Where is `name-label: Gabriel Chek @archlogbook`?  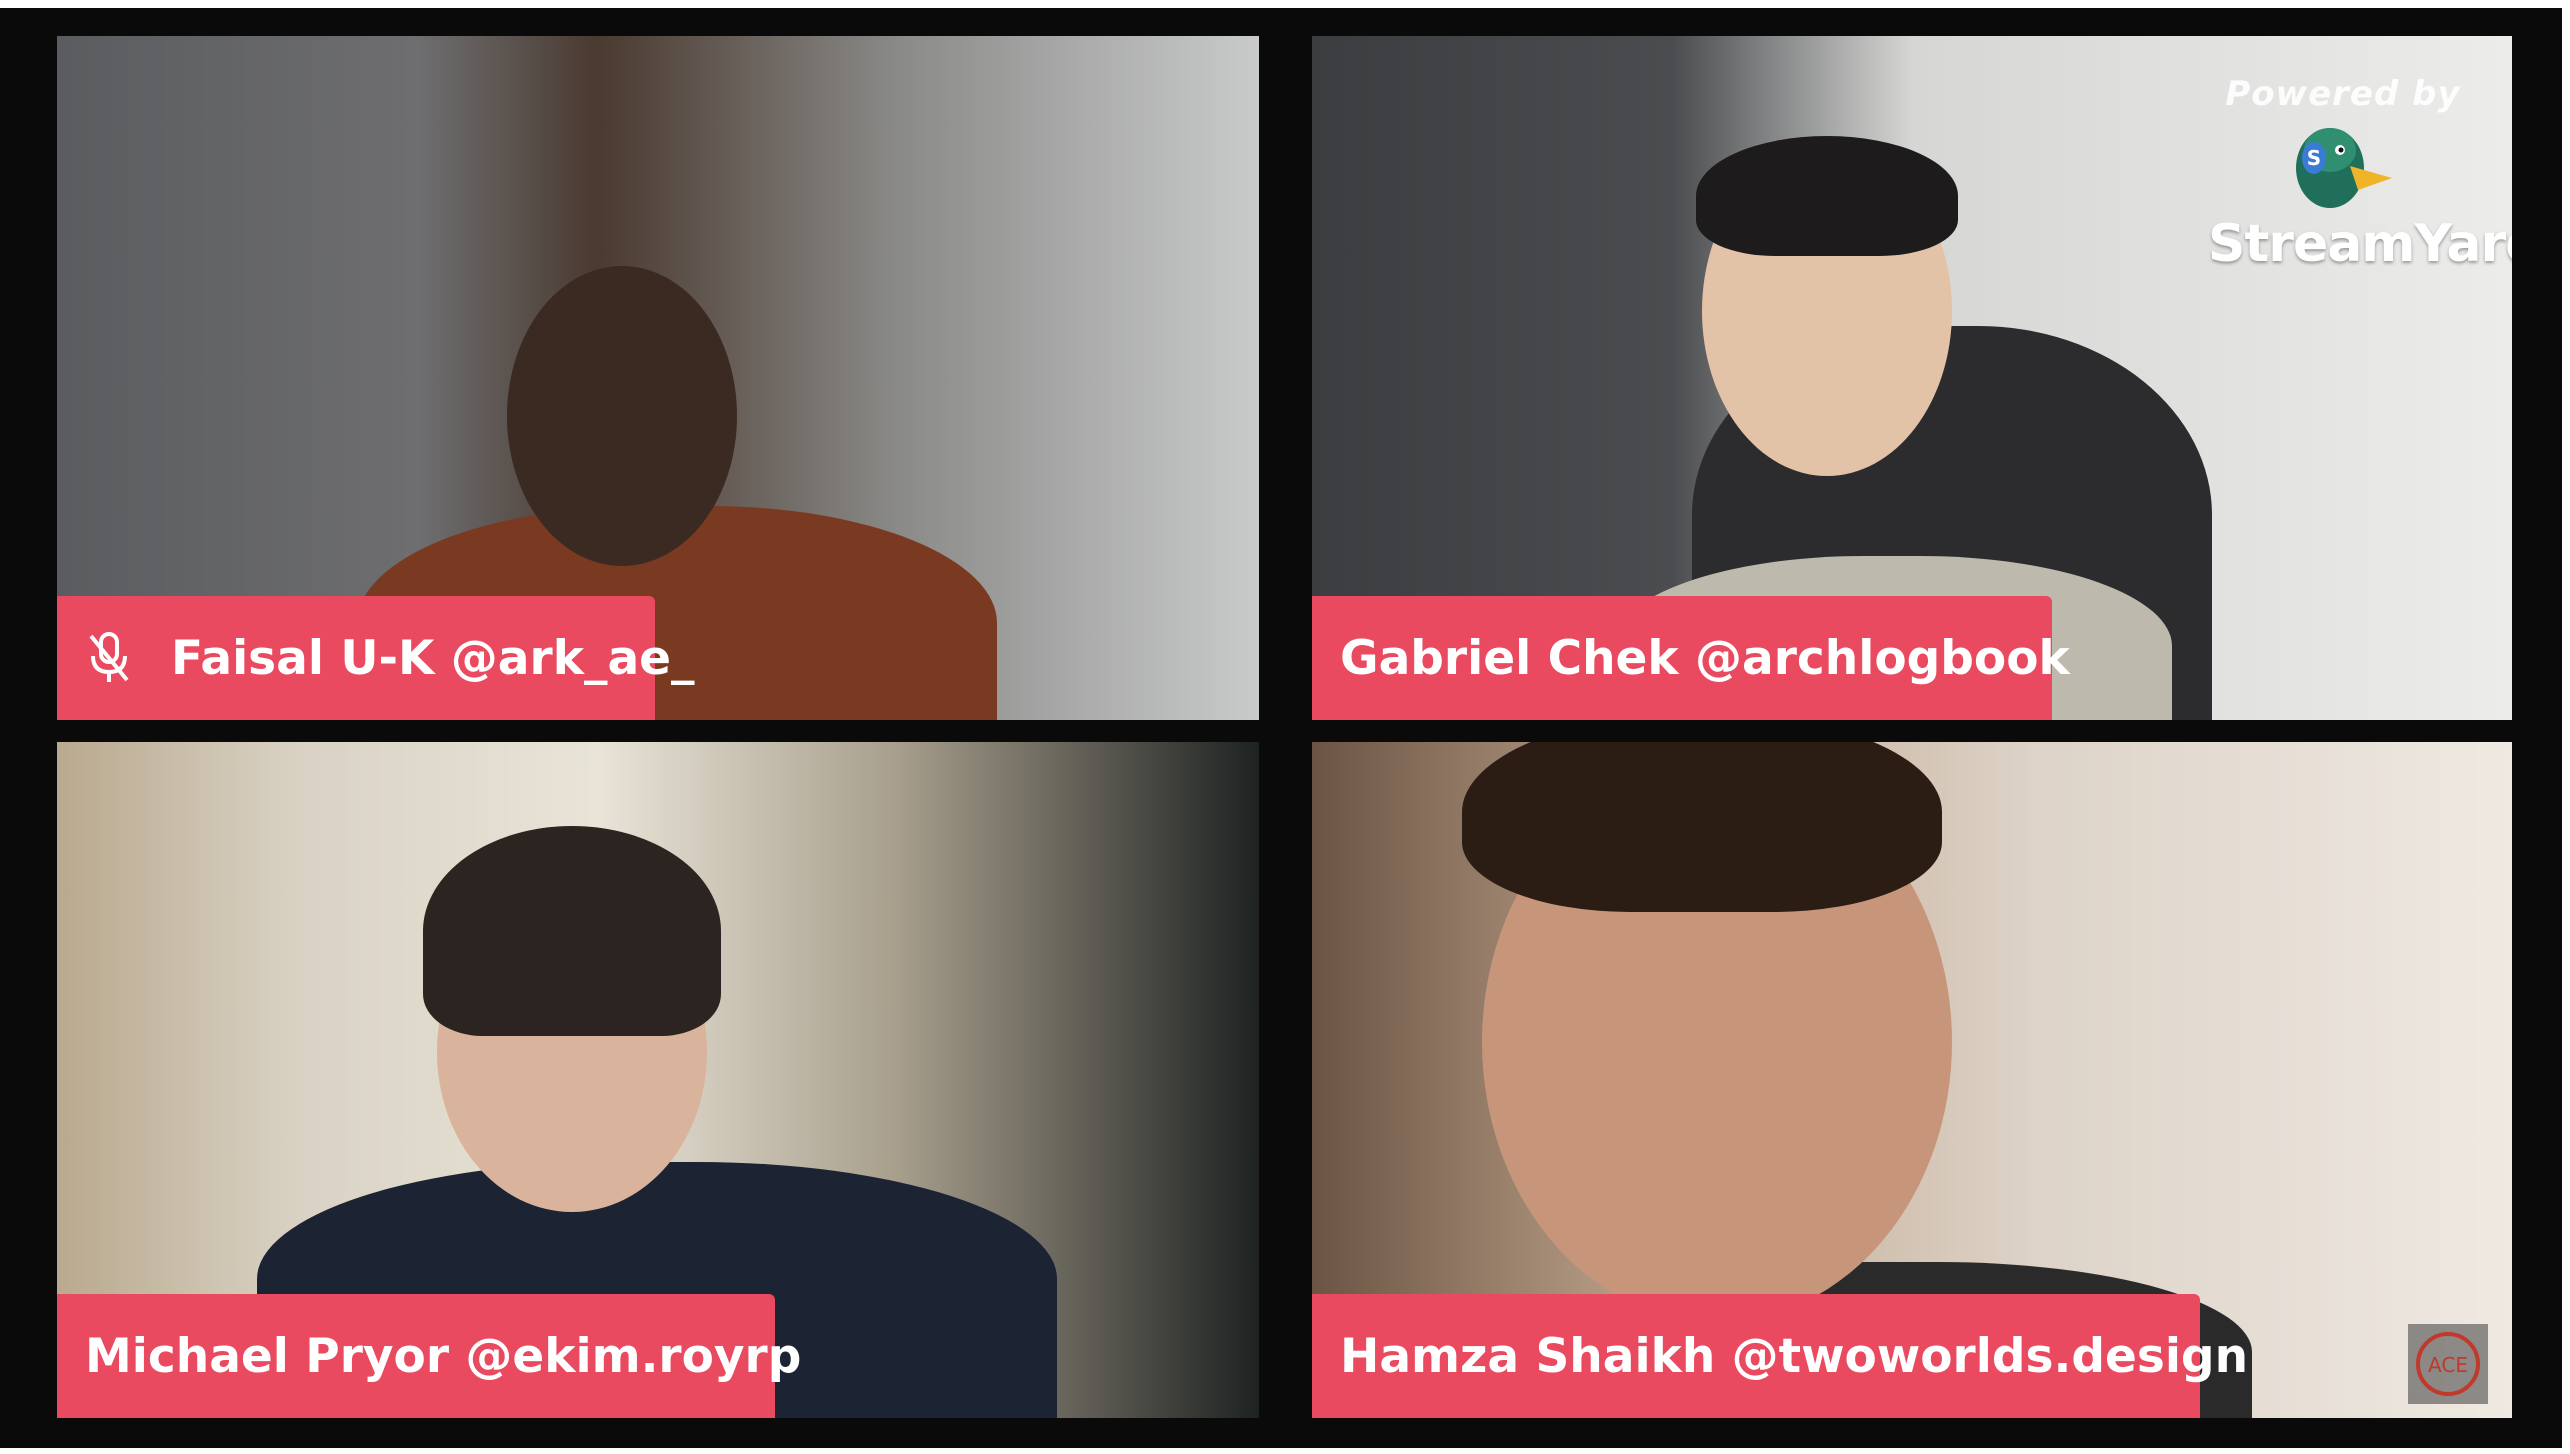 name-label: Gabriel Chek @archlogbook is located at coordinates (1691, 658).